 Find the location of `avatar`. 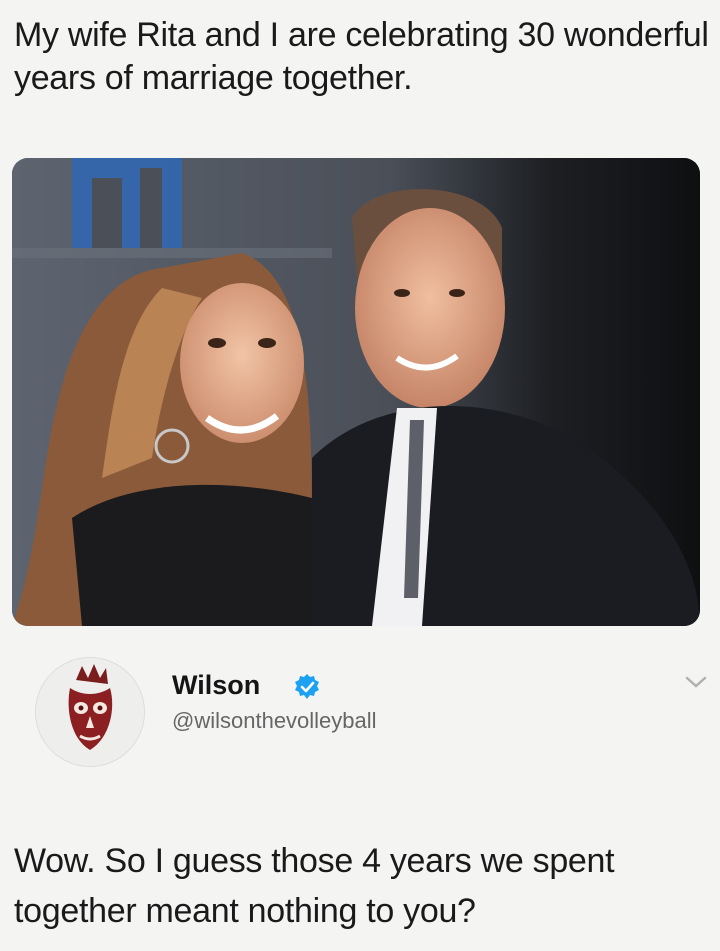

avatar is located at coordinates (90, 712).